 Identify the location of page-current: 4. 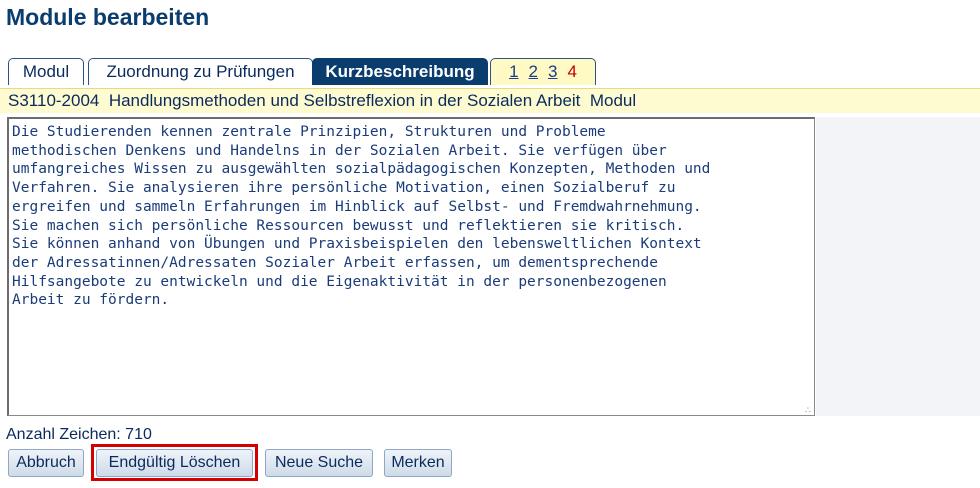
(572, 71).